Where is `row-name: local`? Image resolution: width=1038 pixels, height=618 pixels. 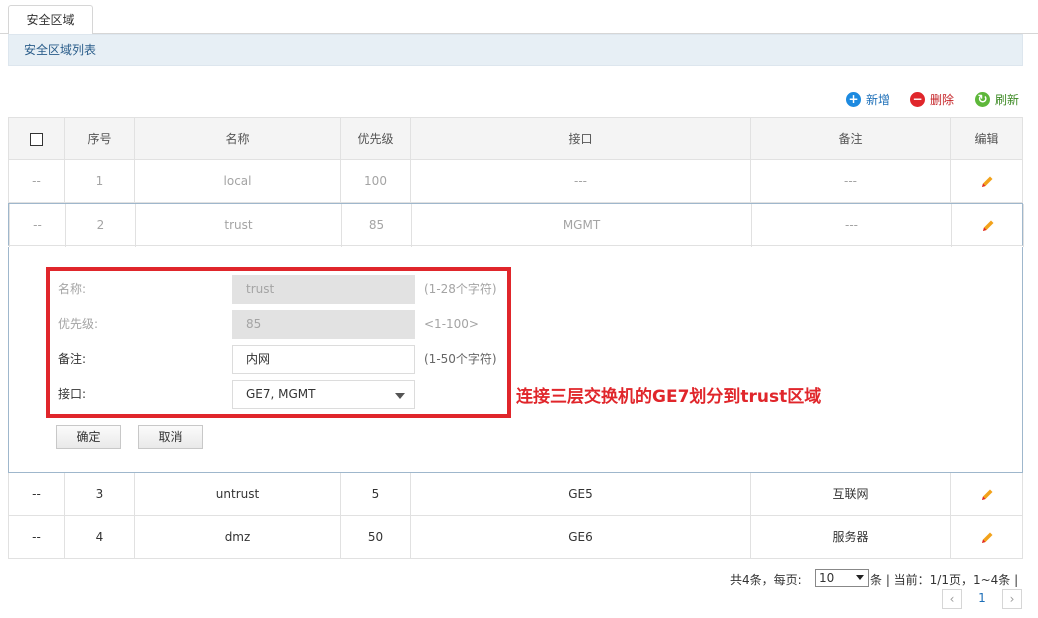 row-name: local is located at coordinates (237, 181).